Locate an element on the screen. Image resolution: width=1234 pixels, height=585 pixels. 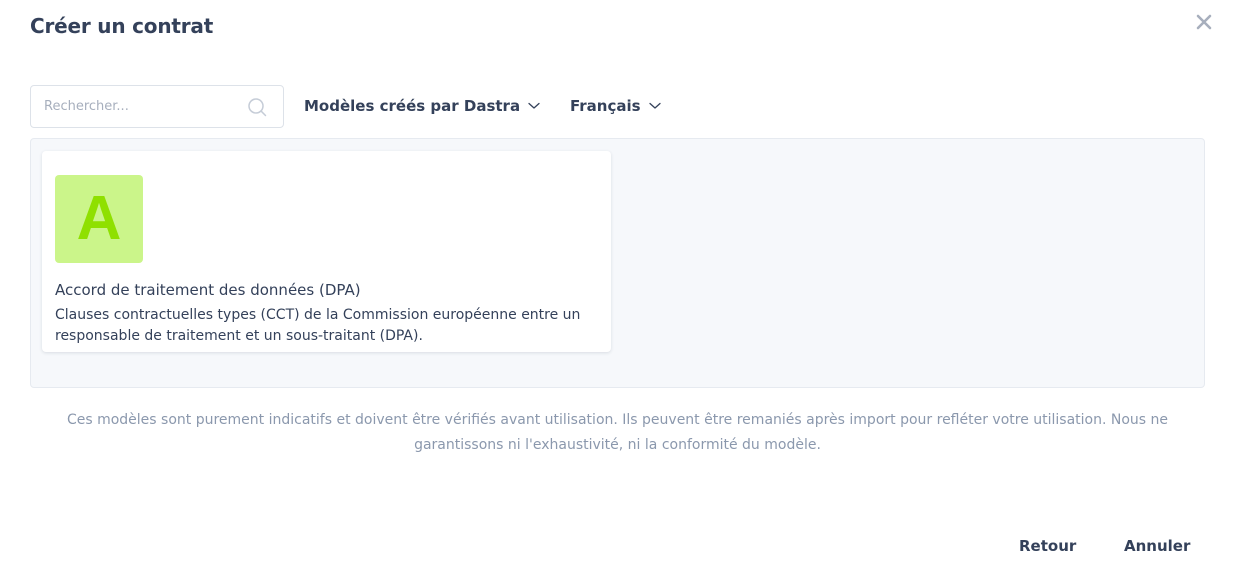
back-button: Retour is located at coordinates (1047, 546).